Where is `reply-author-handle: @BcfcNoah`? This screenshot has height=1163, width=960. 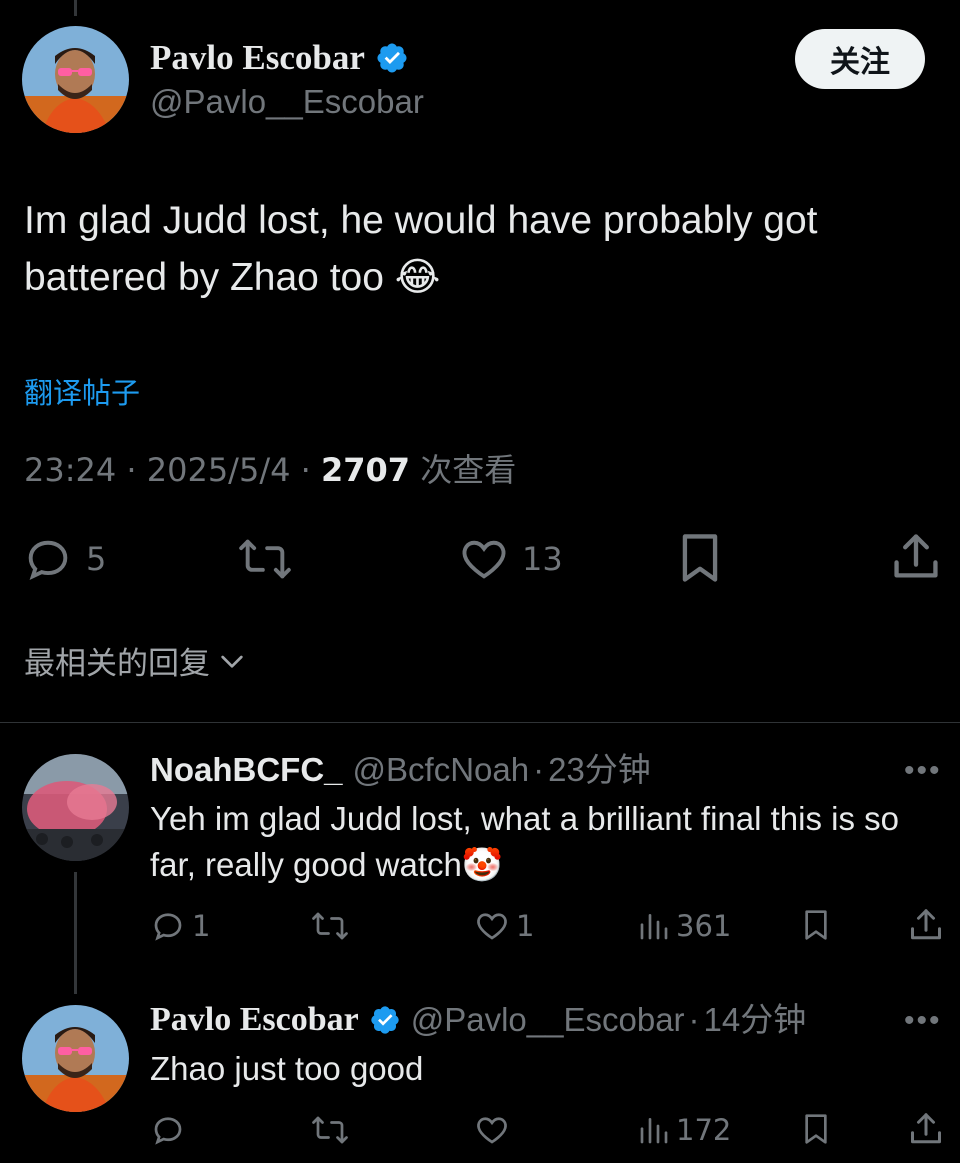
reply-author-handle: @BcfcNoah is located at coordinates (441, 770).